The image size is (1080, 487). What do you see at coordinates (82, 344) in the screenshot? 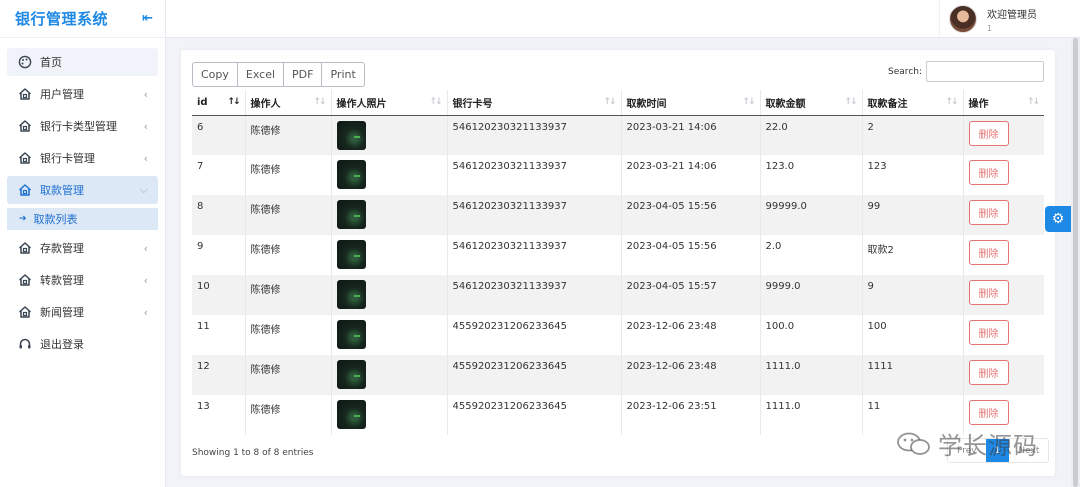
I see `sidebar-item-logout: 退出登录` at bounding box center [82, 344].